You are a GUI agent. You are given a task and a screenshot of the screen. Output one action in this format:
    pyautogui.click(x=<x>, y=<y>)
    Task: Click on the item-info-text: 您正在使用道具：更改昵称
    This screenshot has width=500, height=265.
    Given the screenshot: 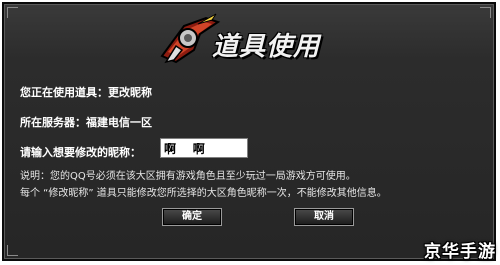 What is the action you would take?
    pyautogui.click(x=86, y=92)
    